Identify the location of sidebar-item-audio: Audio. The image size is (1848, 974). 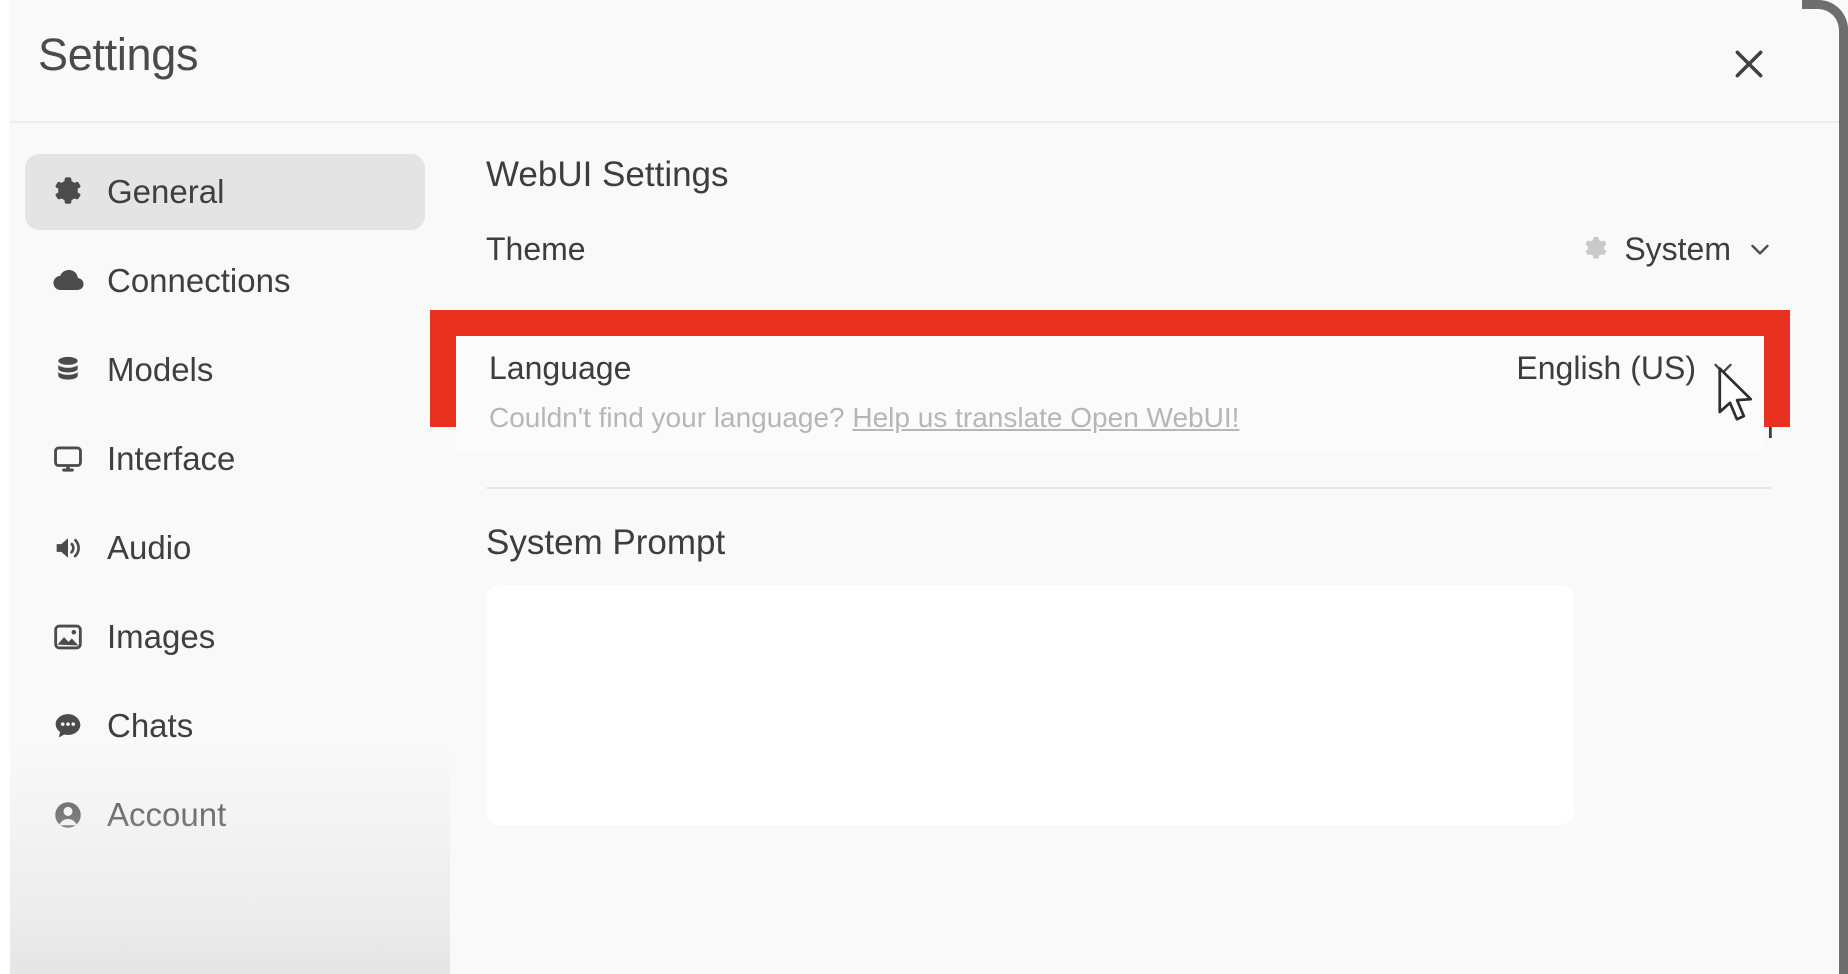
(225, 548).